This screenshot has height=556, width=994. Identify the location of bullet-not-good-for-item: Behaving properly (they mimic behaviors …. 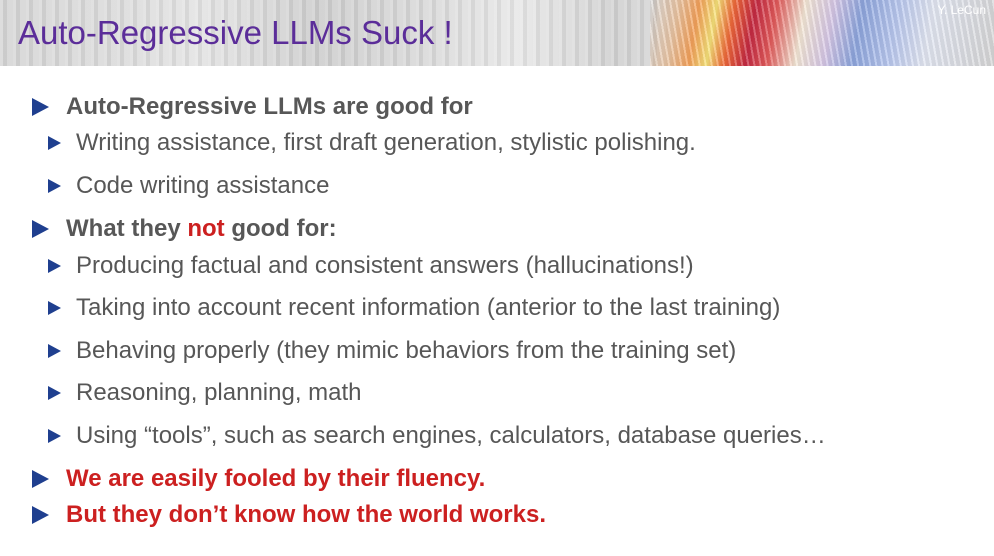
(392, 351).